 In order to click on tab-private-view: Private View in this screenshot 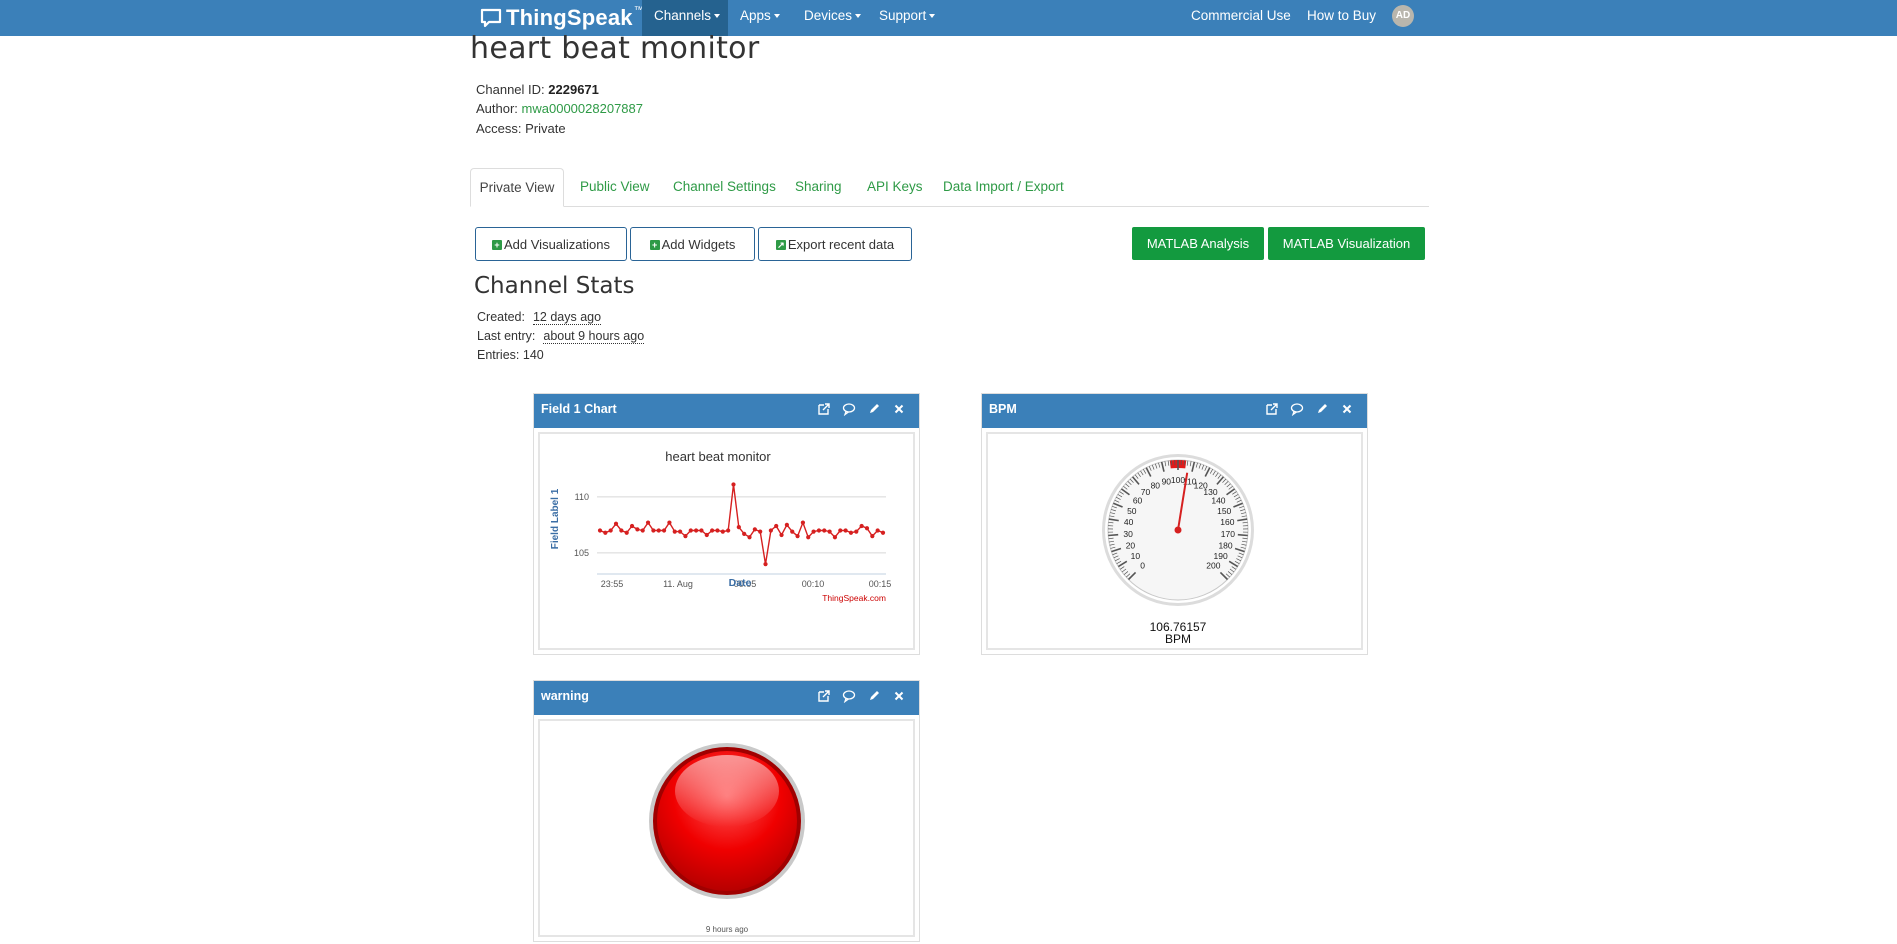, I will do `click(517, 187)`.